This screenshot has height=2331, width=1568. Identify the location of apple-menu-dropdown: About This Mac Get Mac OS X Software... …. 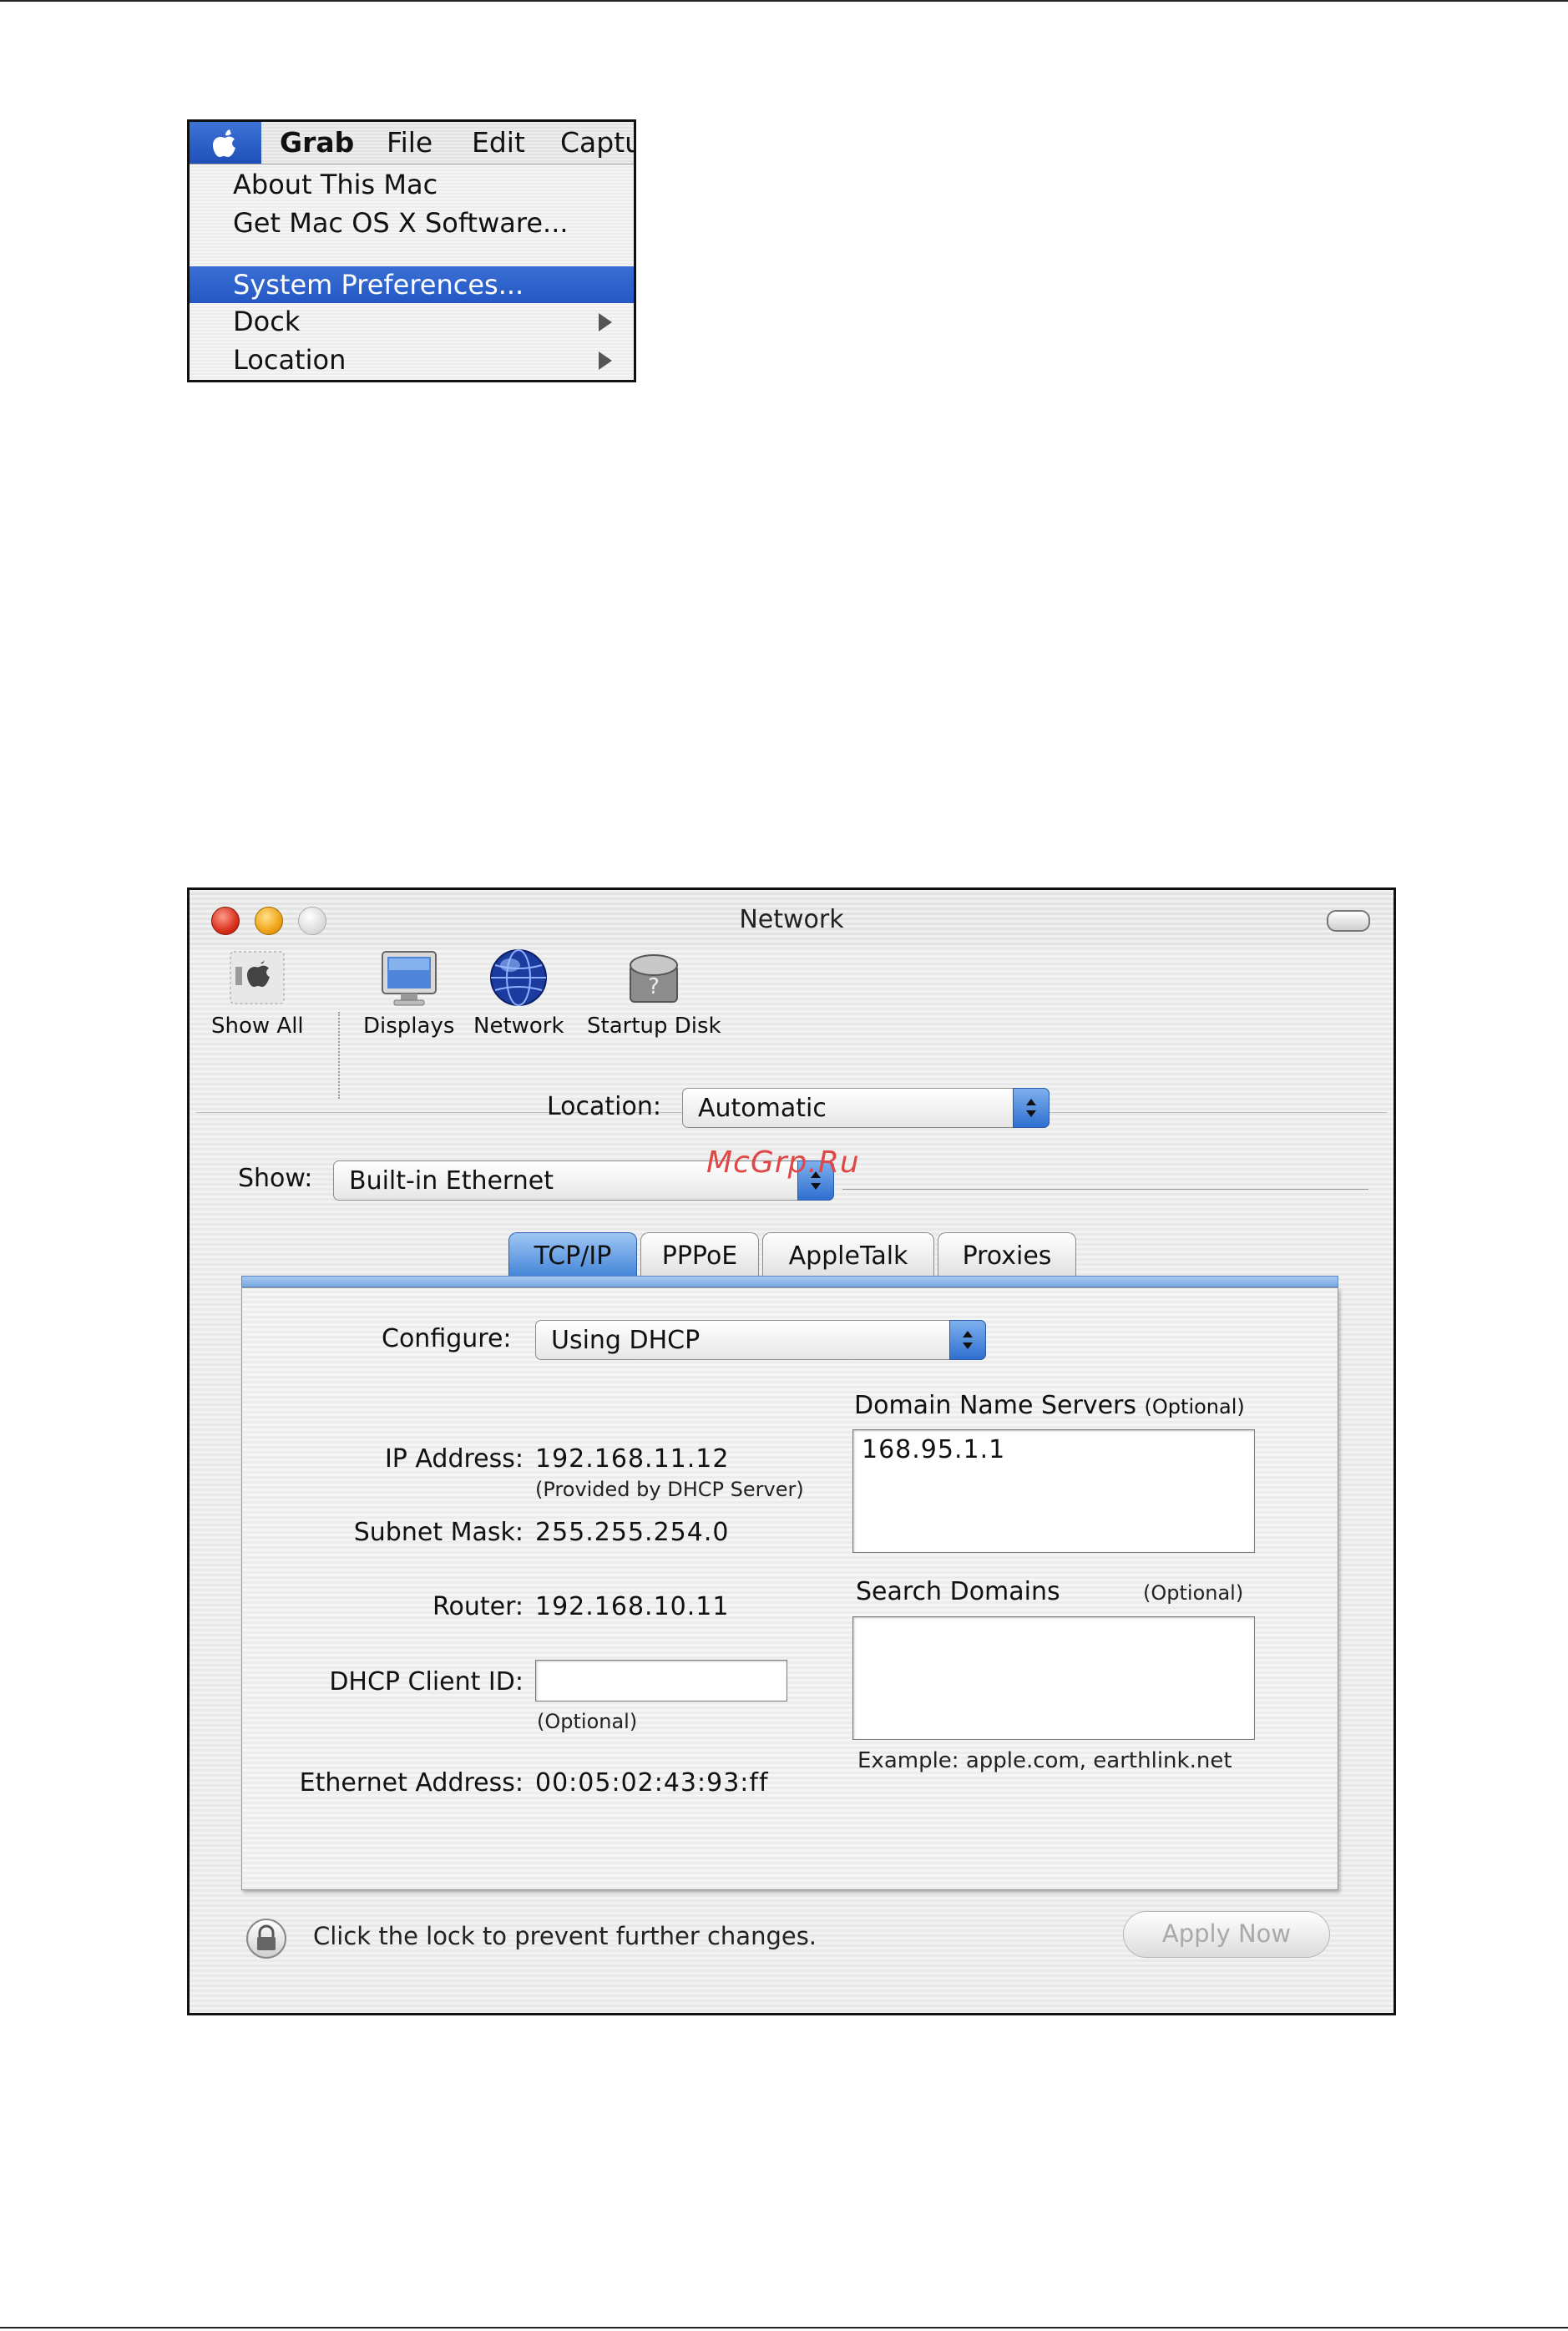
(412, 272).